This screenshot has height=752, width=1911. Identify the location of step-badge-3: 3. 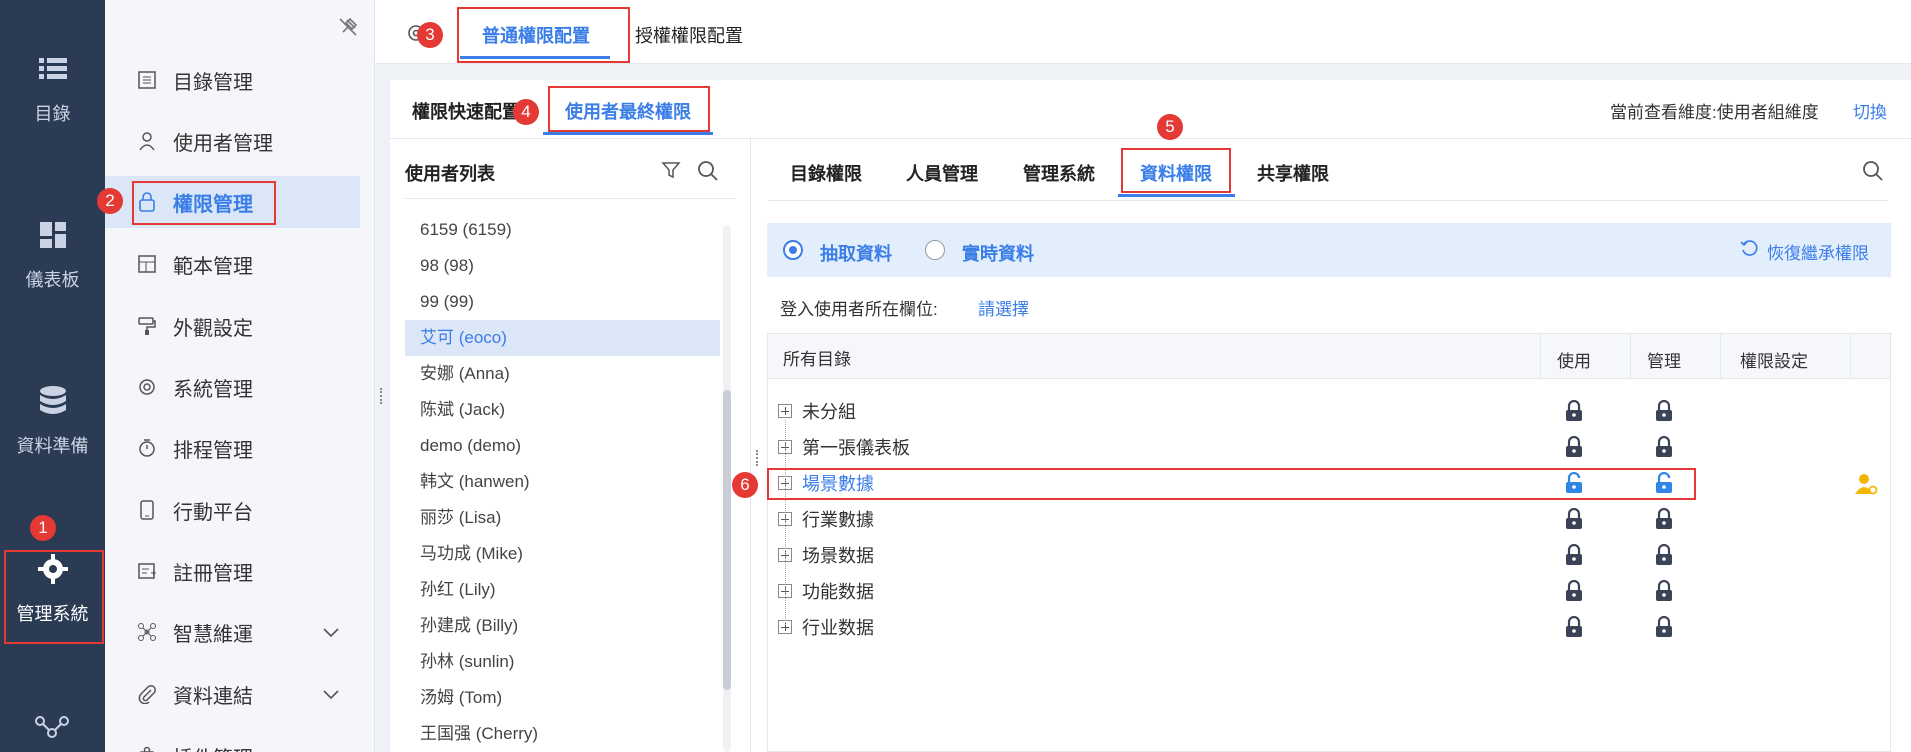
(430, 35).